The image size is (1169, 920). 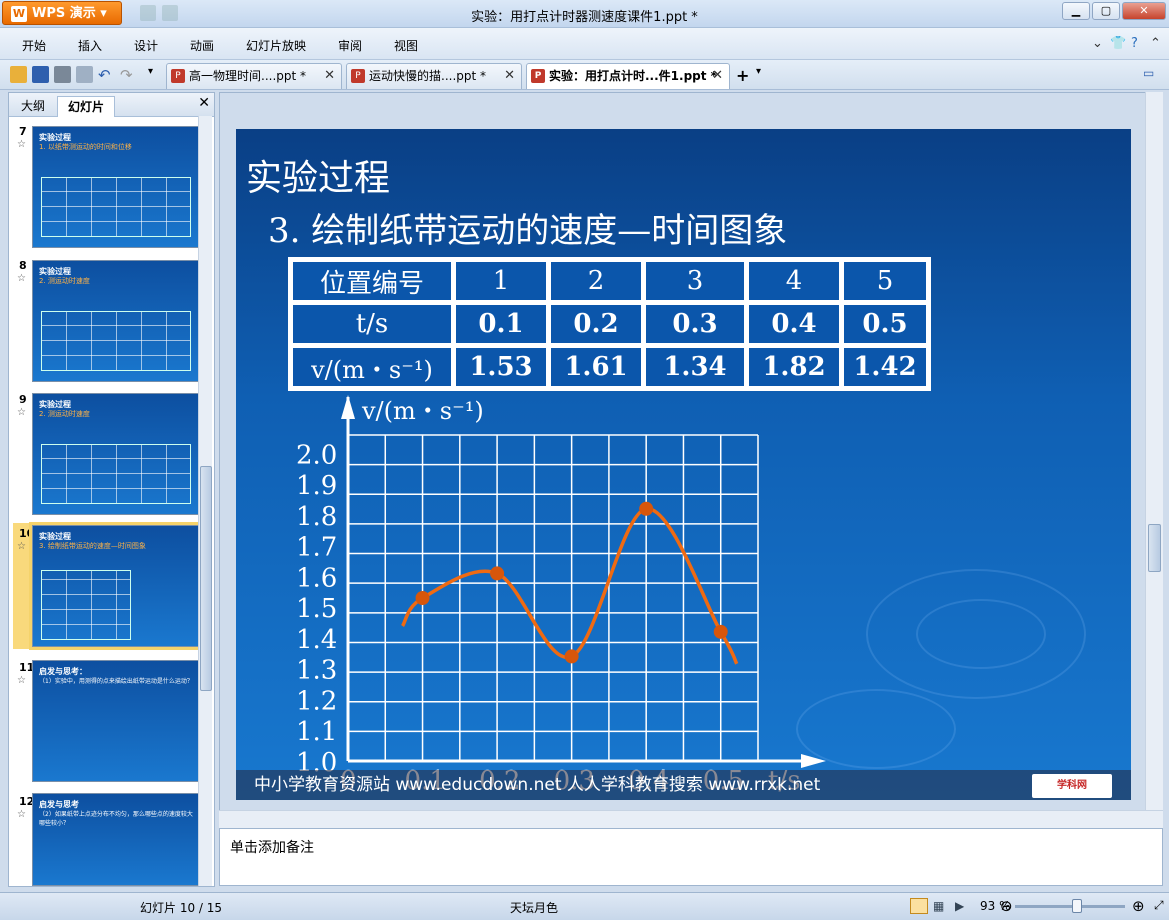 I want to click on zoom-slider, so click(x=1070, y=906).